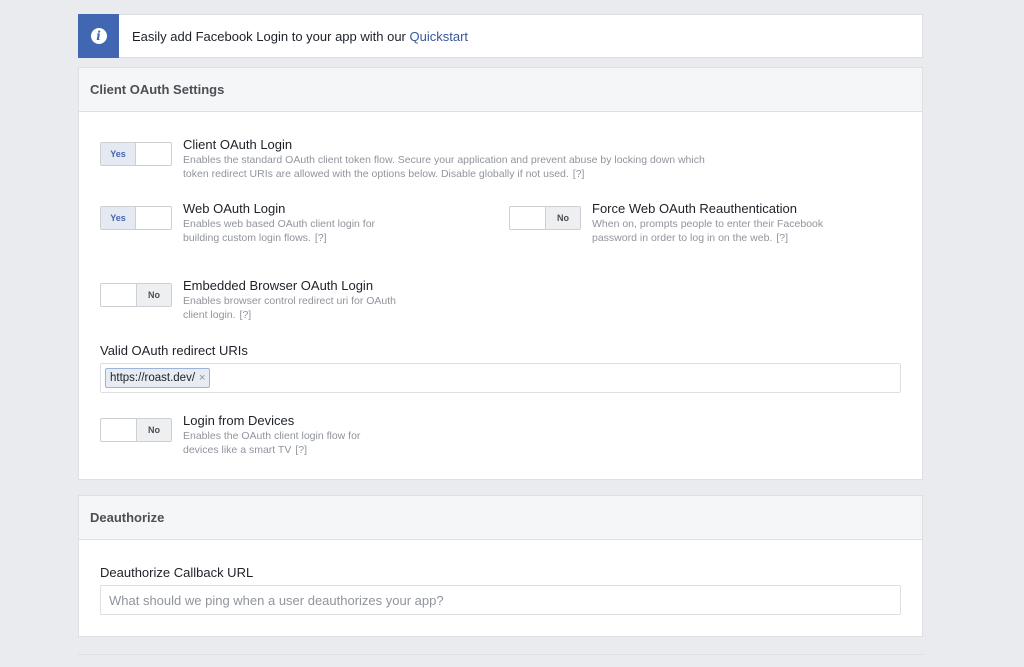  Describe the element at coordinates (177, 572) in the screenshot. I see `deauth-callback-label: Deauthorize Callback URL` at that location.